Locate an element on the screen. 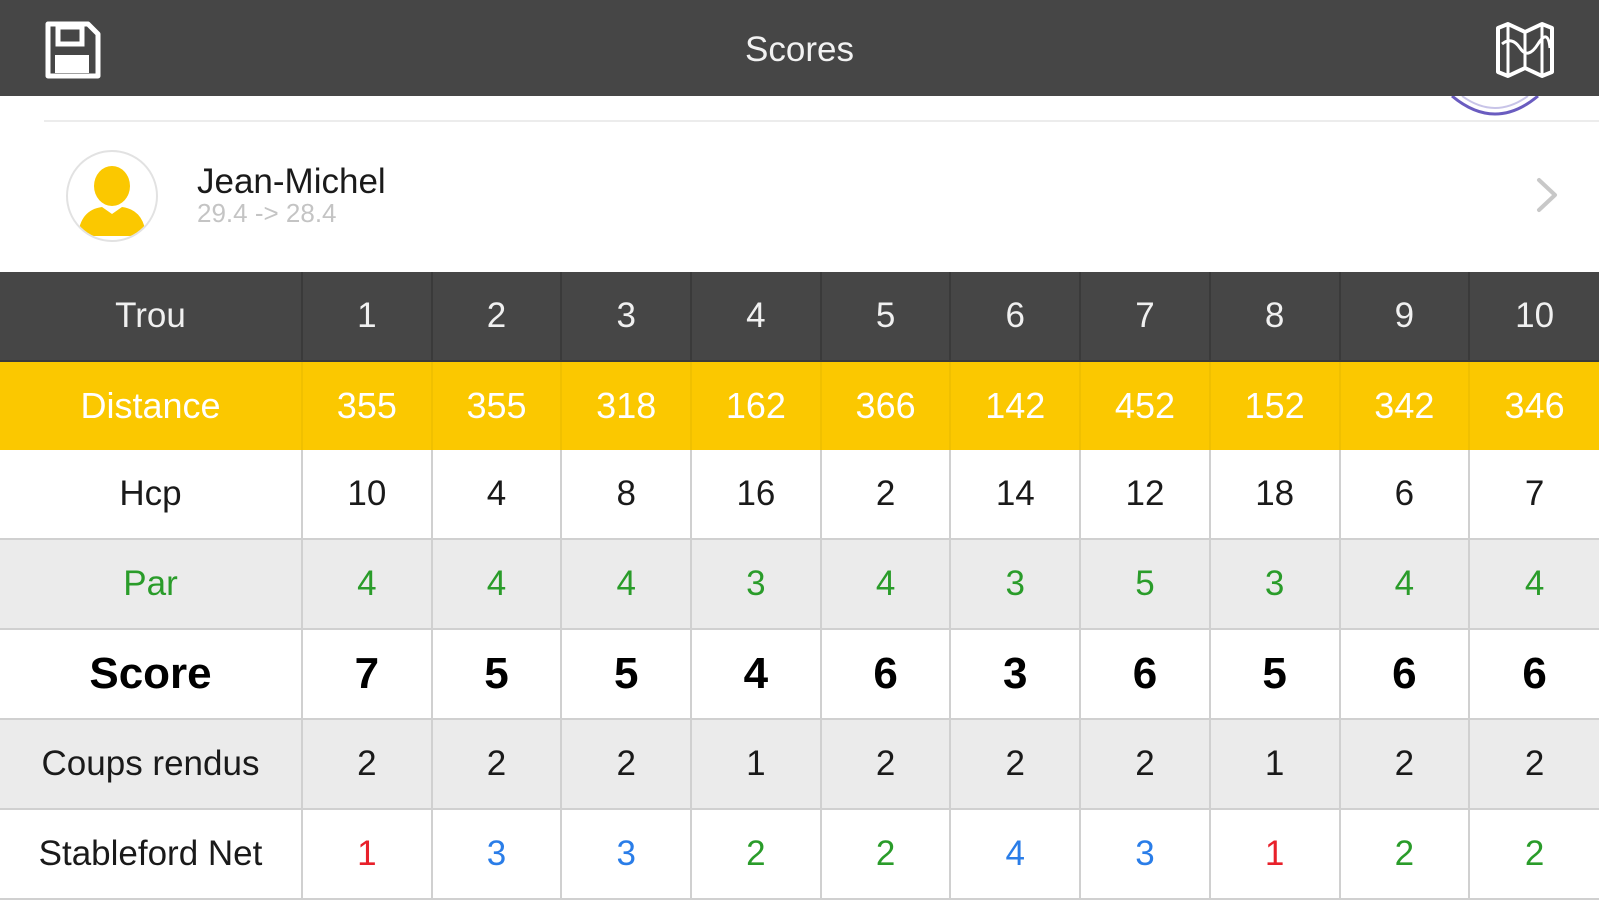 The image size is (1599, 900). score-cell: 4 is located at coordinates (755, 674).